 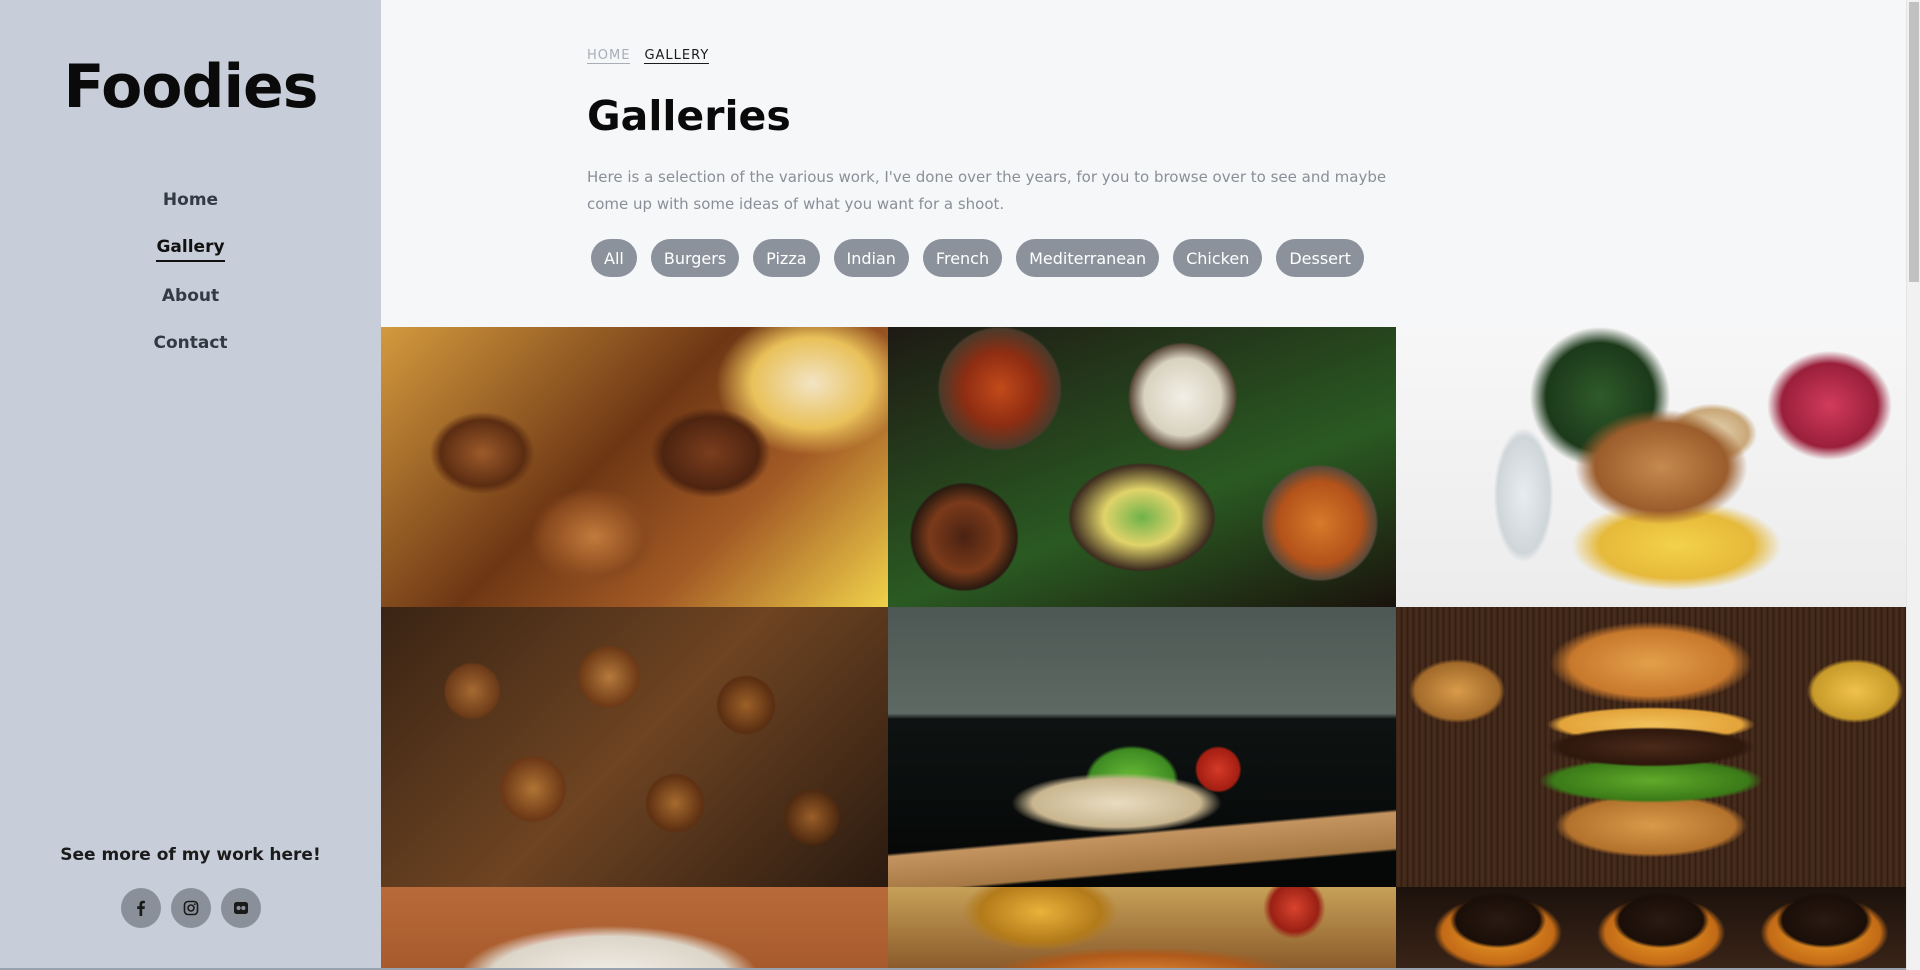 What do you see at coordinates (1320, 258) in the screenshot?
I see `filter-dessert: Dessert` at bounding box center [1320, 258].